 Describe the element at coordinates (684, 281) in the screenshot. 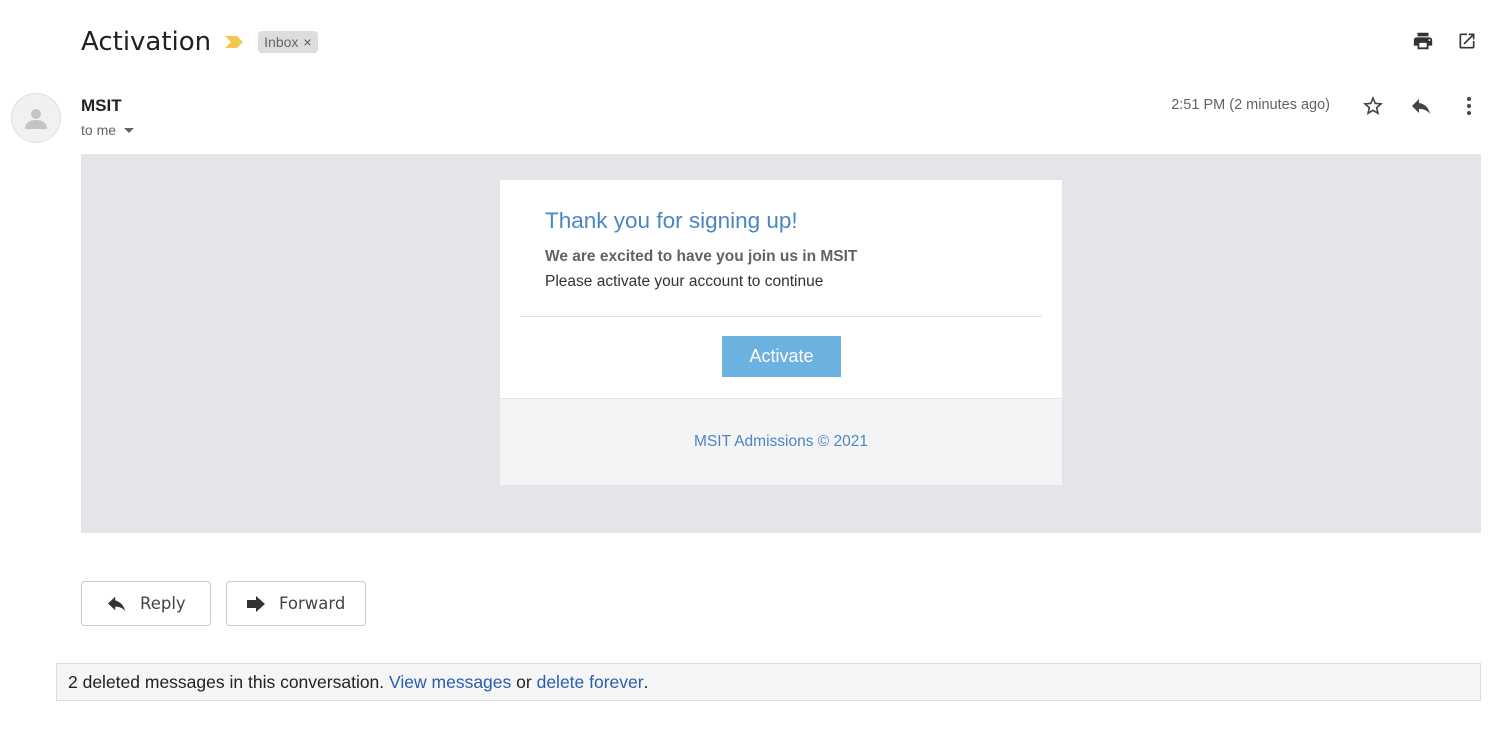

I see `email-card-instruction: Please activate your account to continue` at that location.